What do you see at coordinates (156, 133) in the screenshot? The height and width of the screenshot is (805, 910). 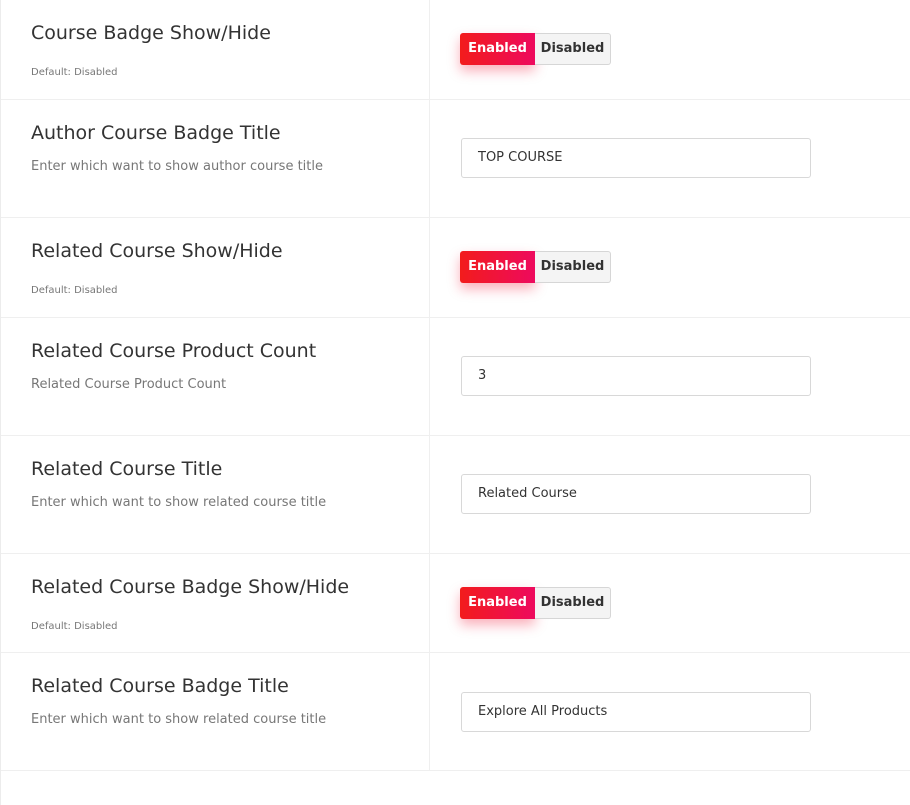 I see `setting-title: Author Course Badge Title` at bounding box center [156, 133].